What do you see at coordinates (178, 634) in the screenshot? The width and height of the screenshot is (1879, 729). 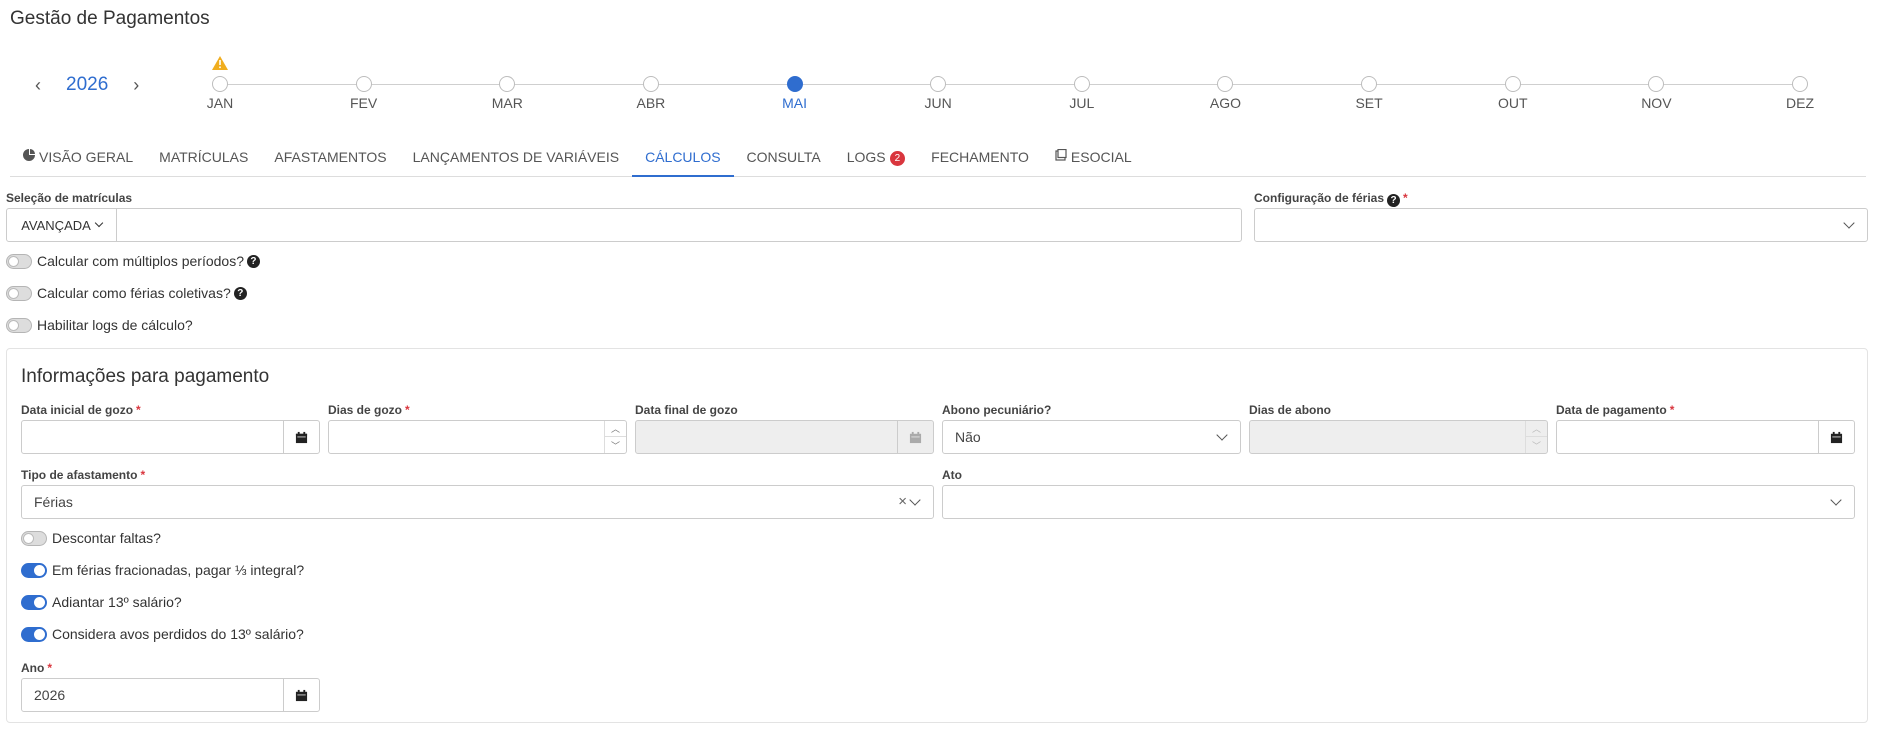 I see `toggle-label: Considera avos perdidos do 13º salário?` at bounding box center [178, 634].